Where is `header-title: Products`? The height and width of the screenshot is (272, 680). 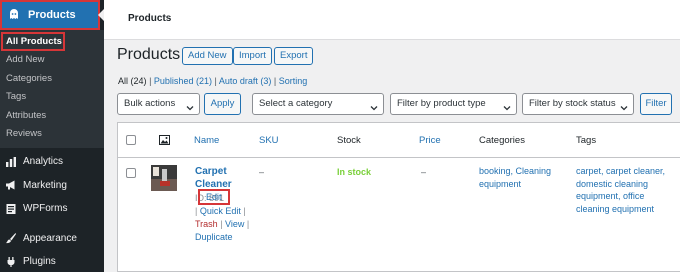
header-title: Products is located at coordinates (150, 18).